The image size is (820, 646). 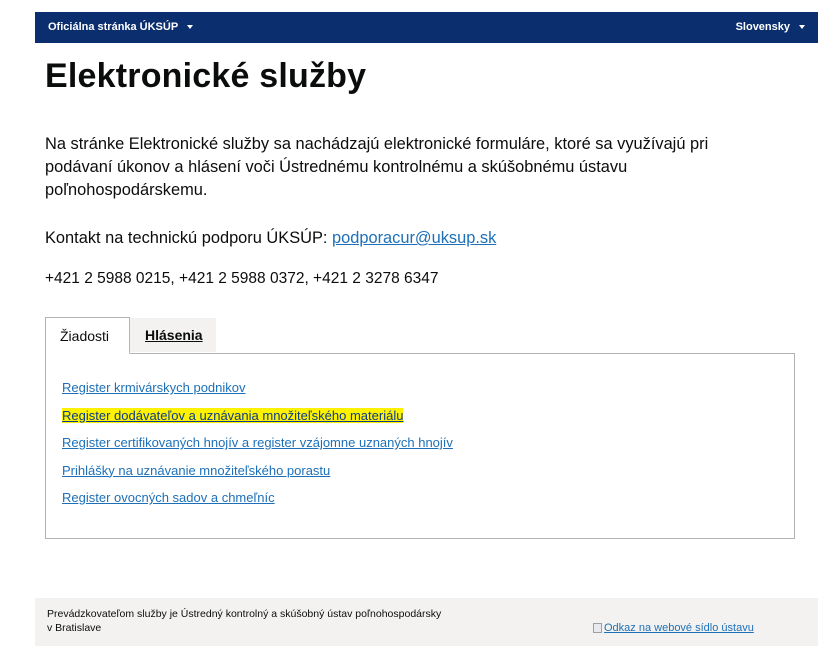 I want to click on top-bar: Oficiálna stránka ÚKSÚP Slovensky, so click(x=426, y=27).